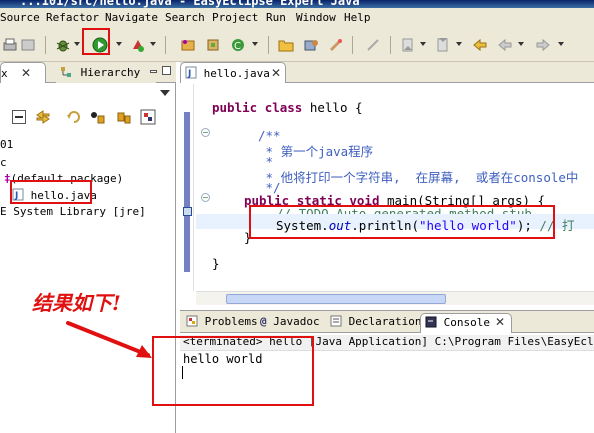 The width and height of the screenshot is (594, 433). Describe the element at coordinates (255, 44) in the screenshot. I see `open-type-dropdown-icon` at that location.